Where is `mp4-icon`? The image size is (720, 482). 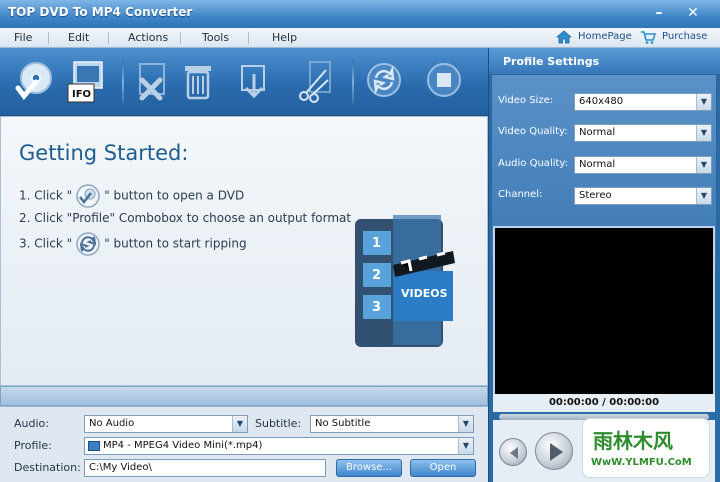 mp4-icon is located at coordinates (94, 446).